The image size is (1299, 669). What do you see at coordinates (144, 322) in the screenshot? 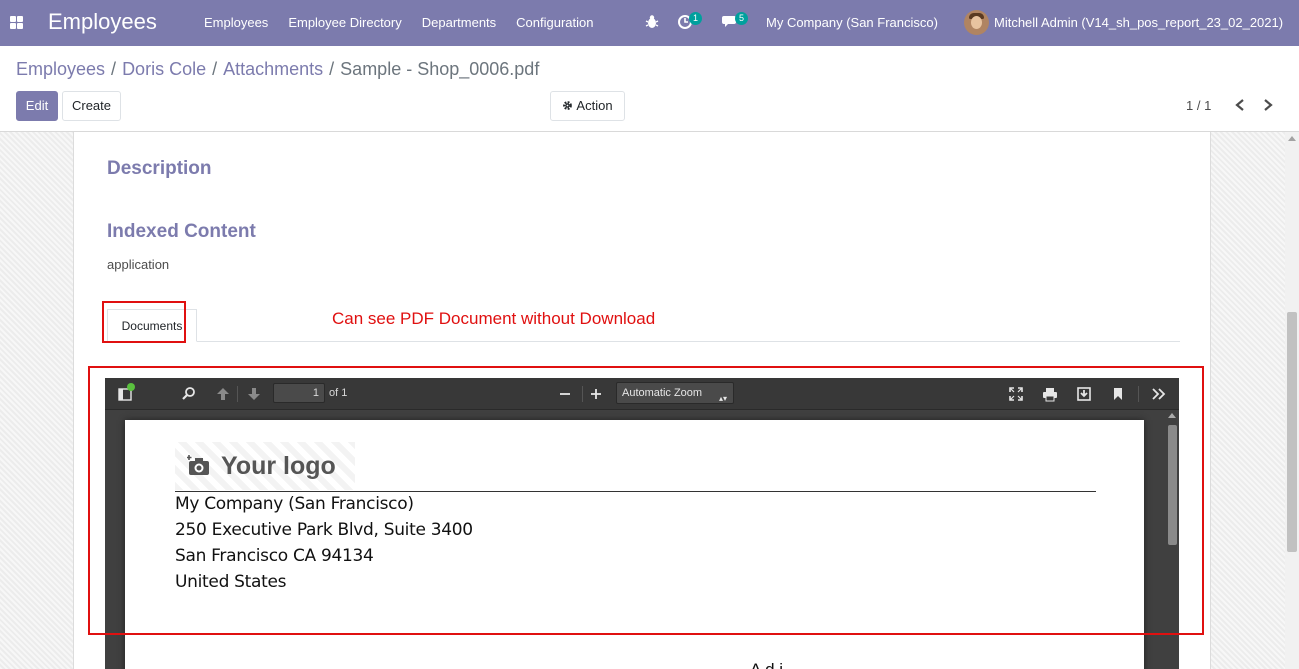
I see `annotation-box-tab` at bounding box center [144, 322].